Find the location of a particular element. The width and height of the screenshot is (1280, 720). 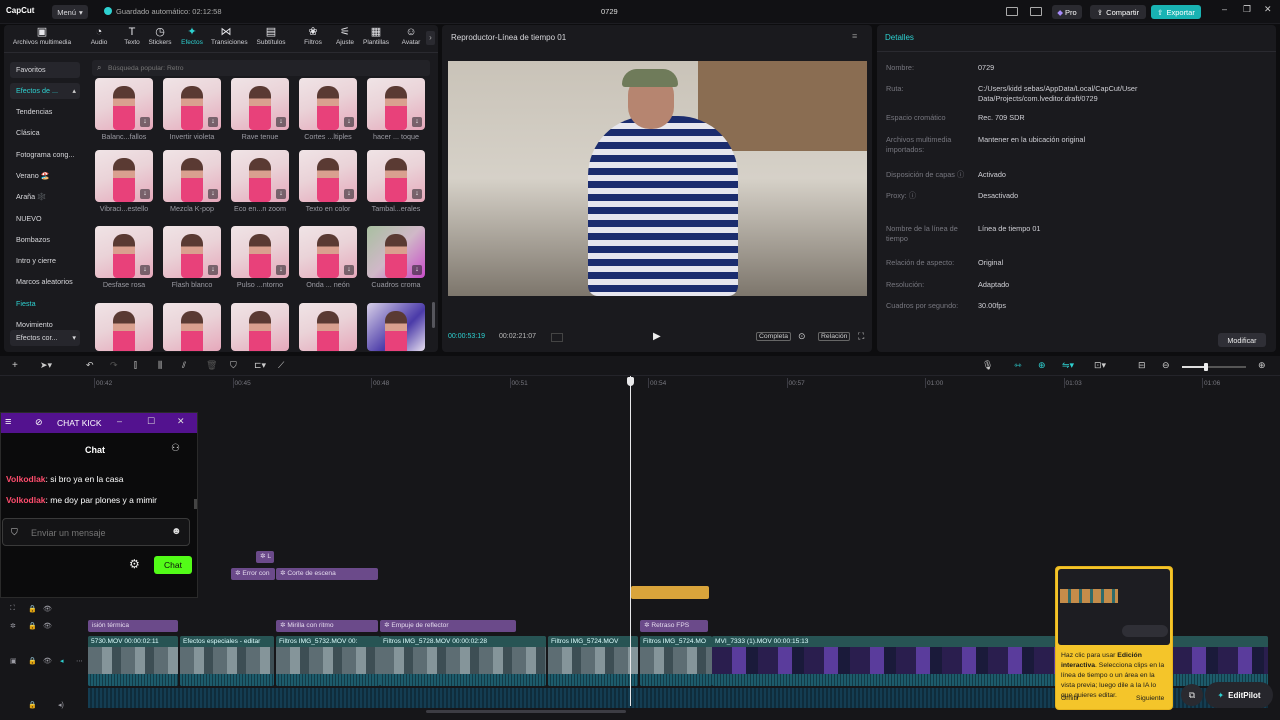

user-settings-icon: ⚇ is located at coordinates (175, 448).